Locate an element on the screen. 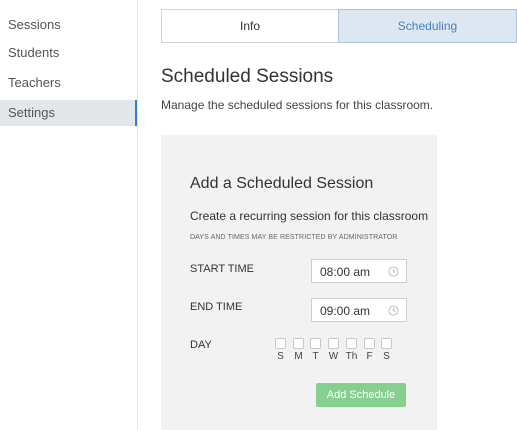 This screenshot has width=517, height=430. day-wednesday: W is located at coordinates (333, 350).